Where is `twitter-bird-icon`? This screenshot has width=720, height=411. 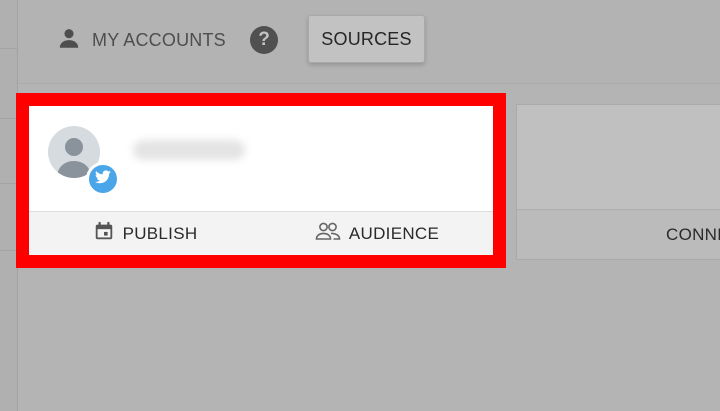 twitter-bird-icon is located at coordinates (103, 179).